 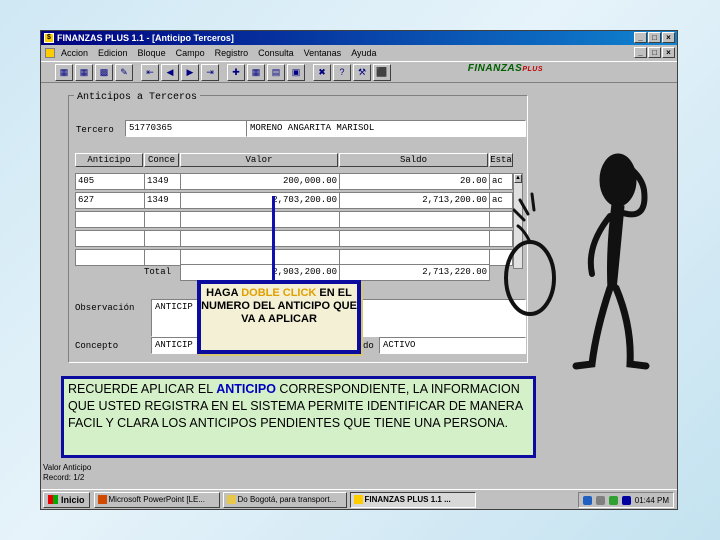 I want to click on volume-icon, so click(x=600, y=500).